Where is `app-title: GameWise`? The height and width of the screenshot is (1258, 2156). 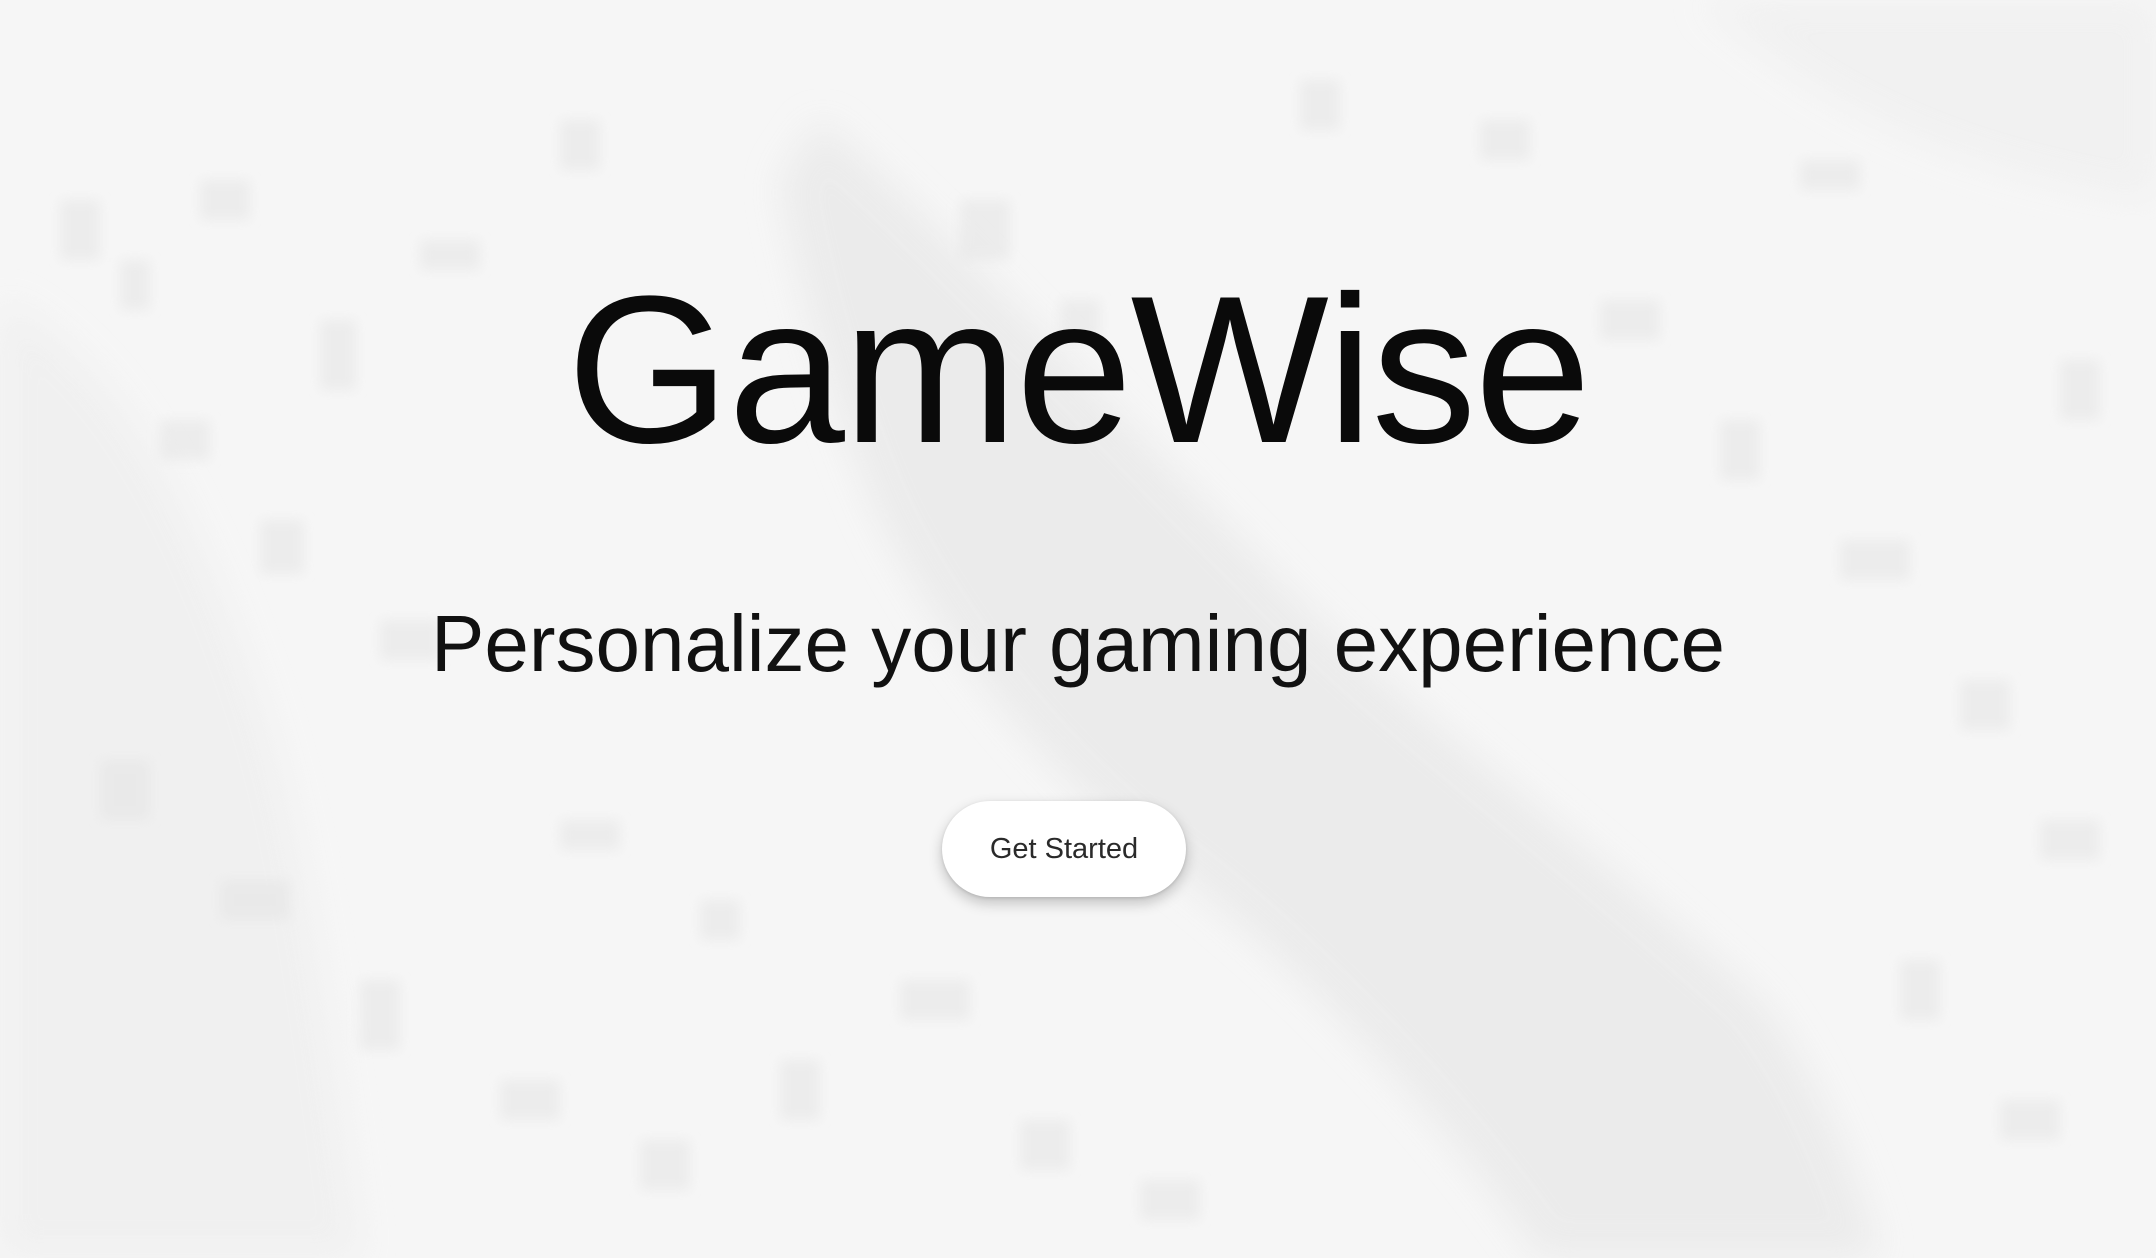
app-title: GameWise is located at coordinates (1079, 369).